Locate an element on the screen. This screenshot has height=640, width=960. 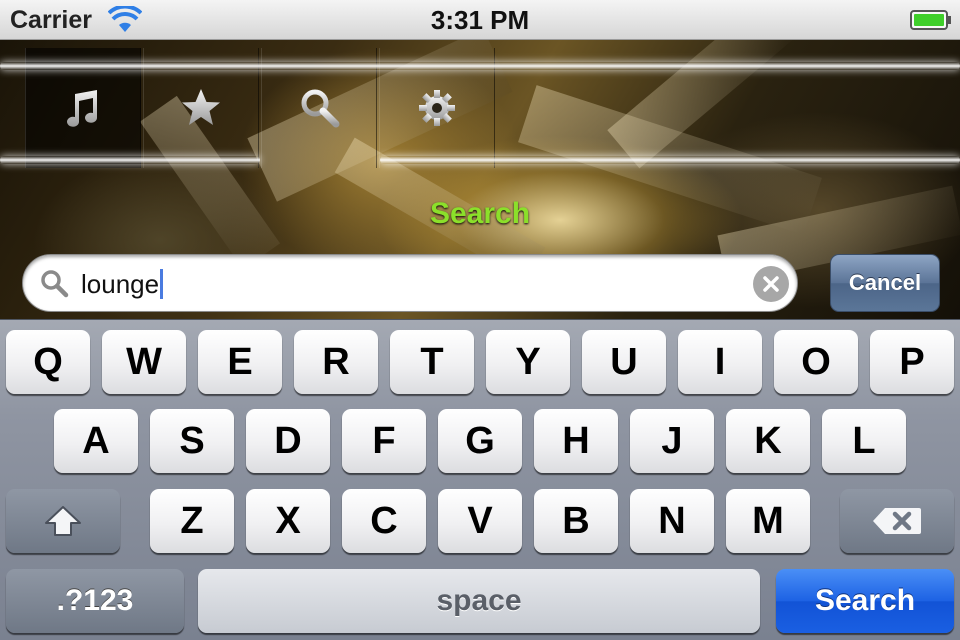
status-bar: Carrier 3:31 PM is located at coordinates (480, 20).